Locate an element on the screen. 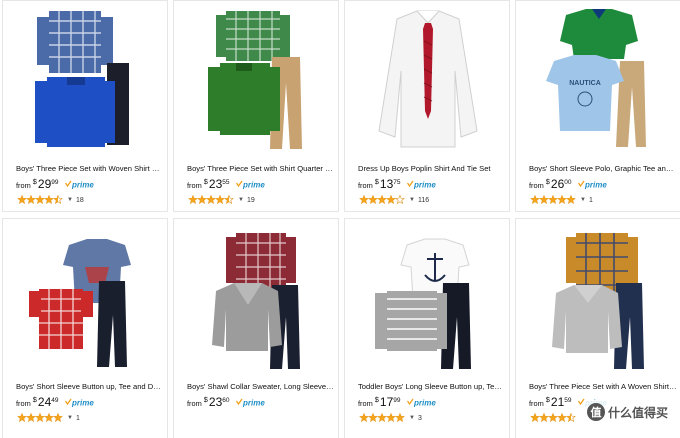 The height and width of the screenshot is (438, 680). price: from $2600 prime is located at coordinates (568, 183).